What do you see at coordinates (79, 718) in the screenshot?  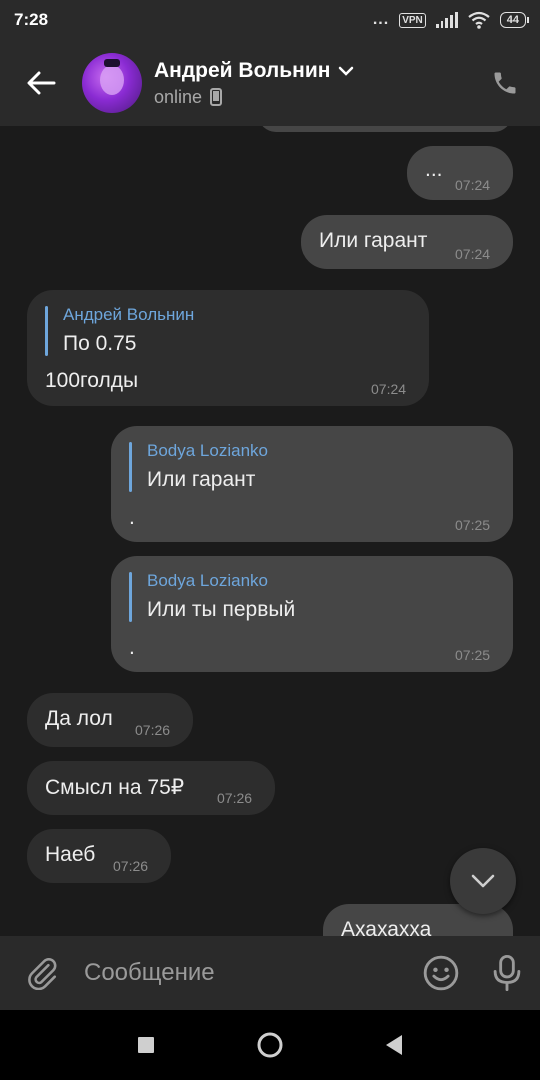 I see `message-text: Да лол` at bounding box center [79, 718].